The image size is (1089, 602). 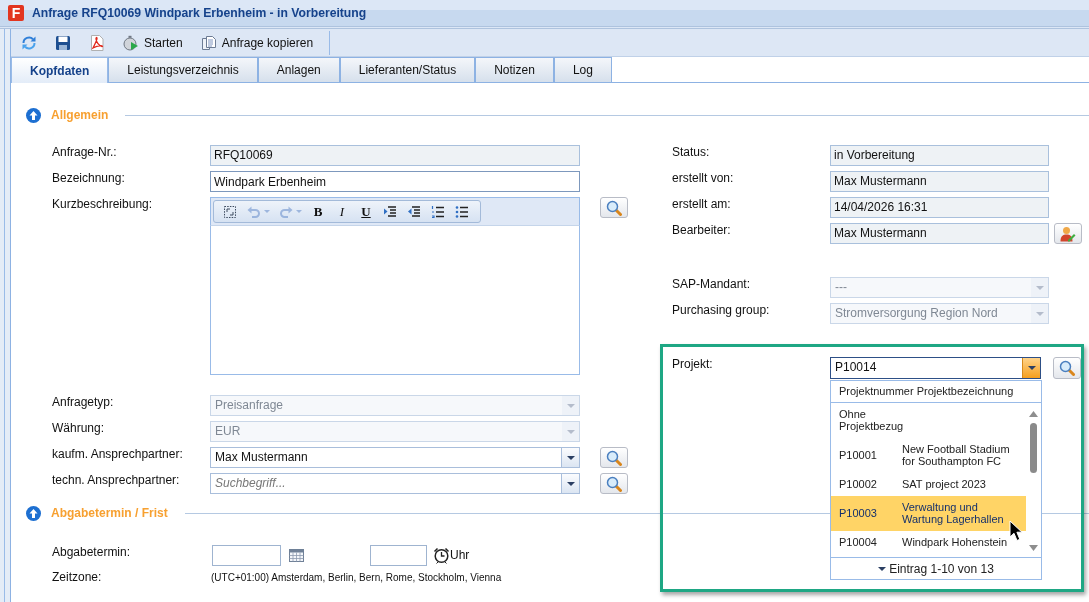 I want to click on project-number: P10001, so click(x=858, y=455).